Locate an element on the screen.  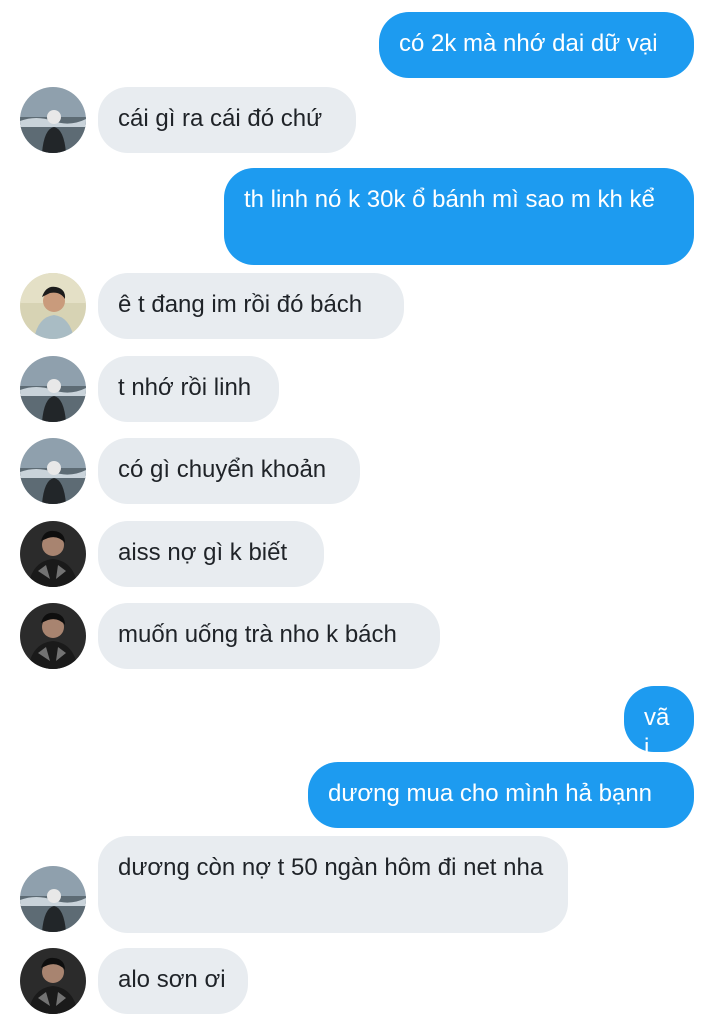
incoming-message: t nhớ rồi linh is located at coordinates (188, 389).